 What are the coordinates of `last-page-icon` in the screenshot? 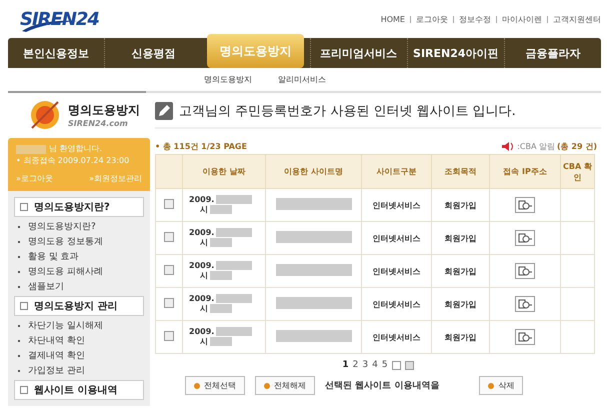 It's located at (409, 365).